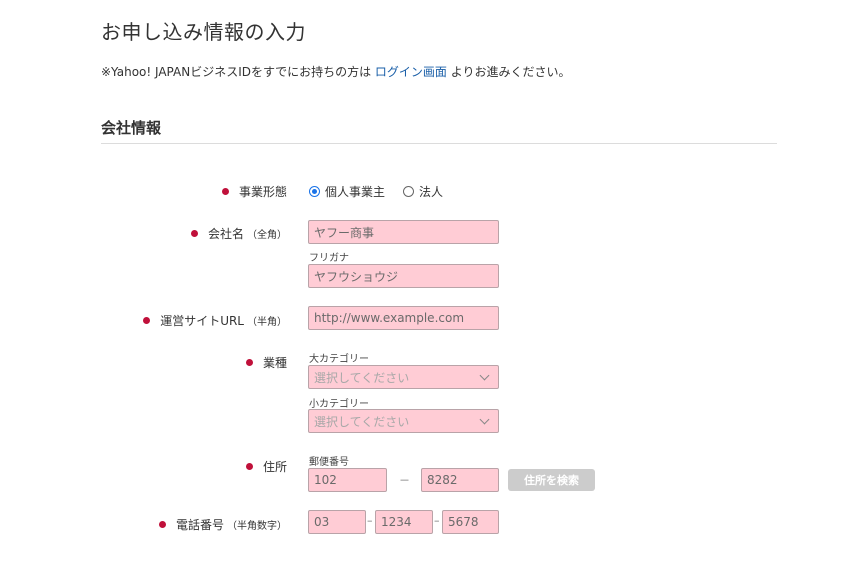  Describe the element at coordinates (199, 525) in the screenshot. I see `phone-label-text: 電話番号` at that location.